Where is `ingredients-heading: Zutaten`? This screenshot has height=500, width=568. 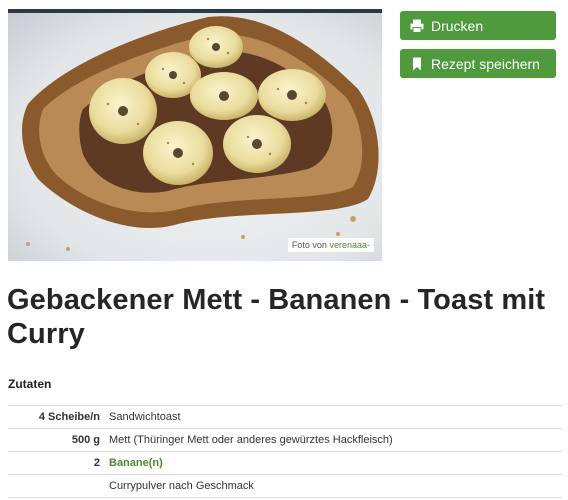
ingredients-heading: Zutaten is located at coordinates (30, 384).